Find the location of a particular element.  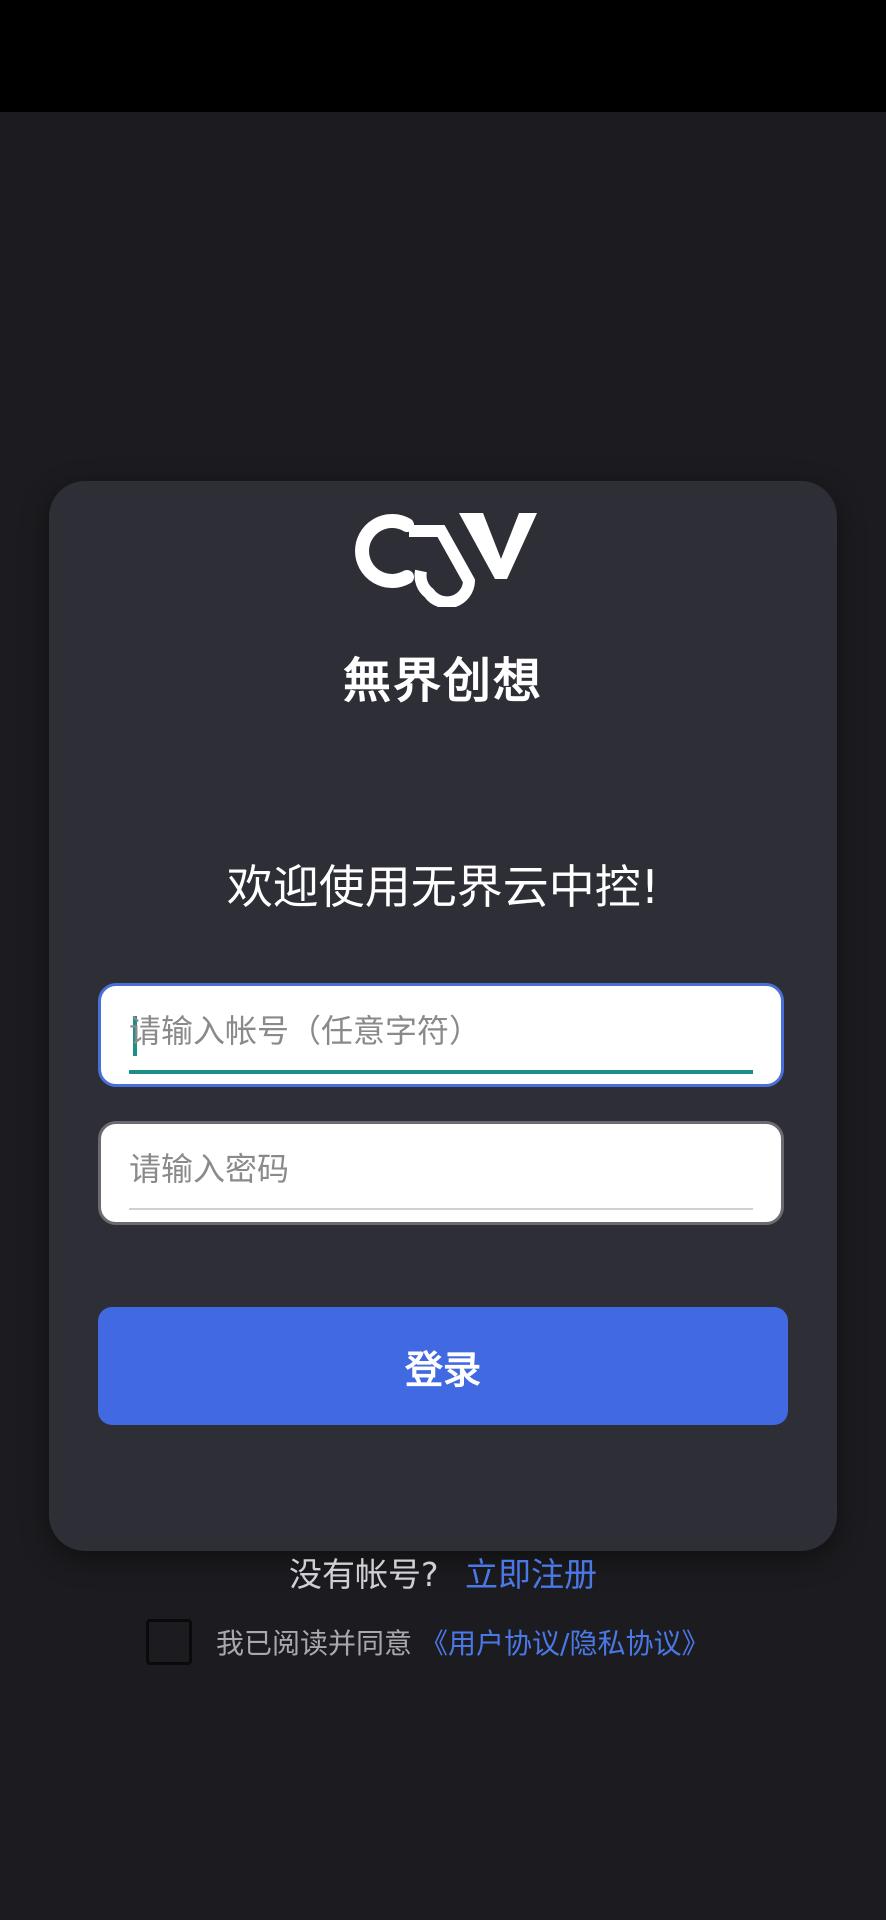

welcome-title: 欢迎使用无界云中控! is located at coordinates (443, 887).